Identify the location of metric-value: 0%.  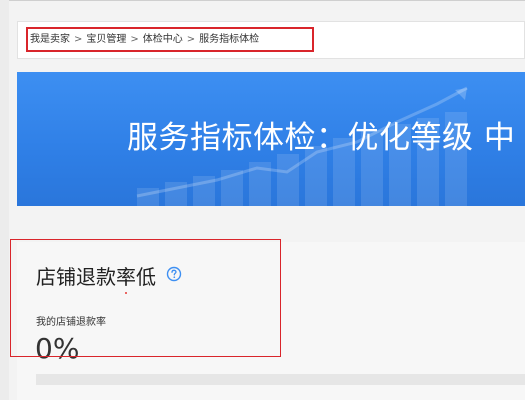
(57, 348).